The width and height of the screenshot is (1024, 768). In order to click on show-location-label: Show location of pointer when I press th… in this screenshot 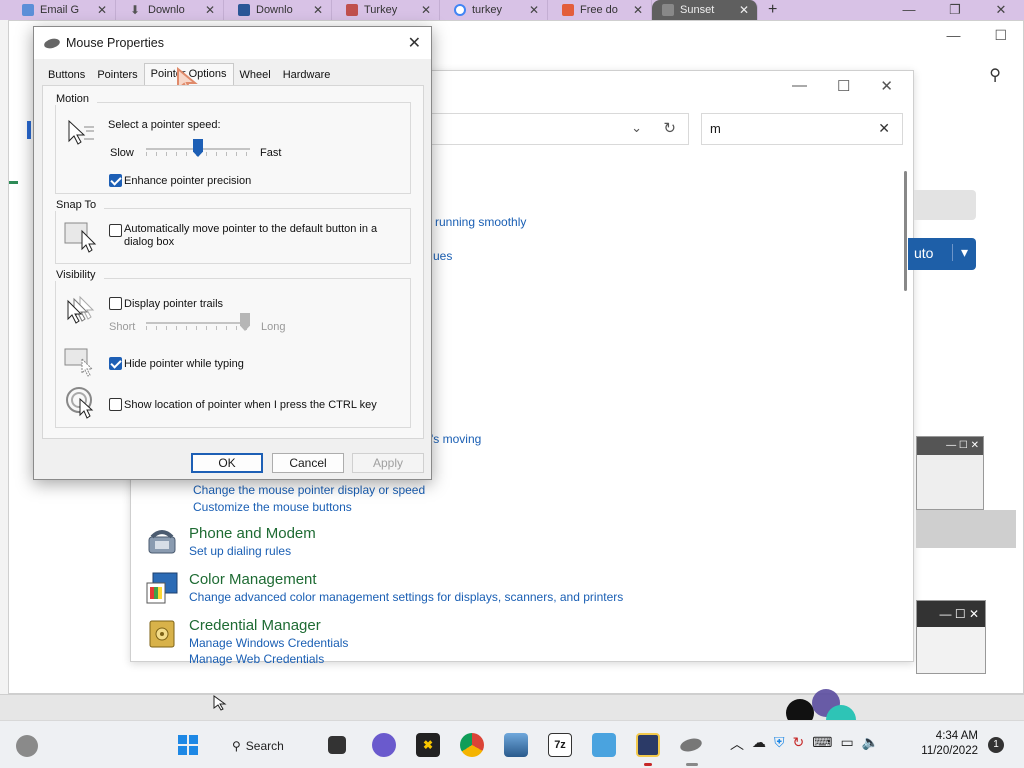, I will do `click(250, 405)`.